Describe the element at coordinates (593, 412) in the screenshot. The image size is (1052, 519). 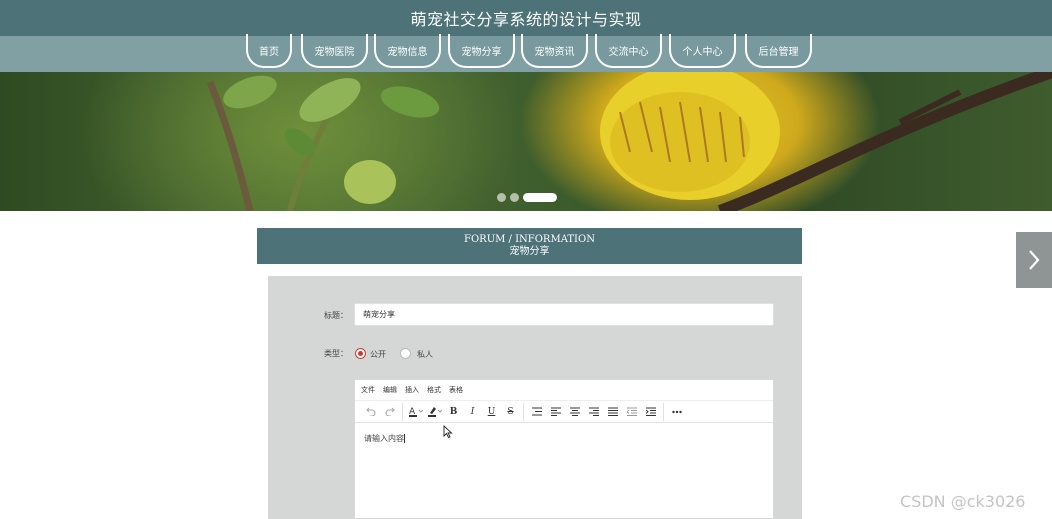
I see `align-right-icon` at that location.